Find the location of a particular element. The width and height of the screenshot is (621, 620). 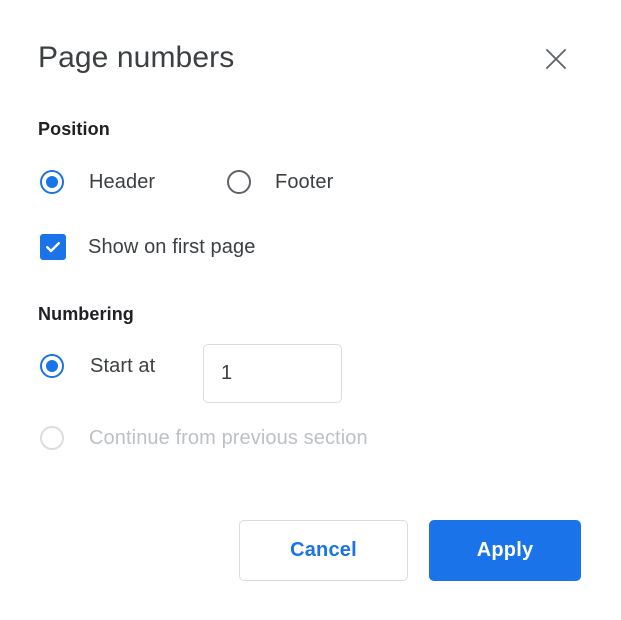

checkmark-icon is located at coordinates (53, 247).